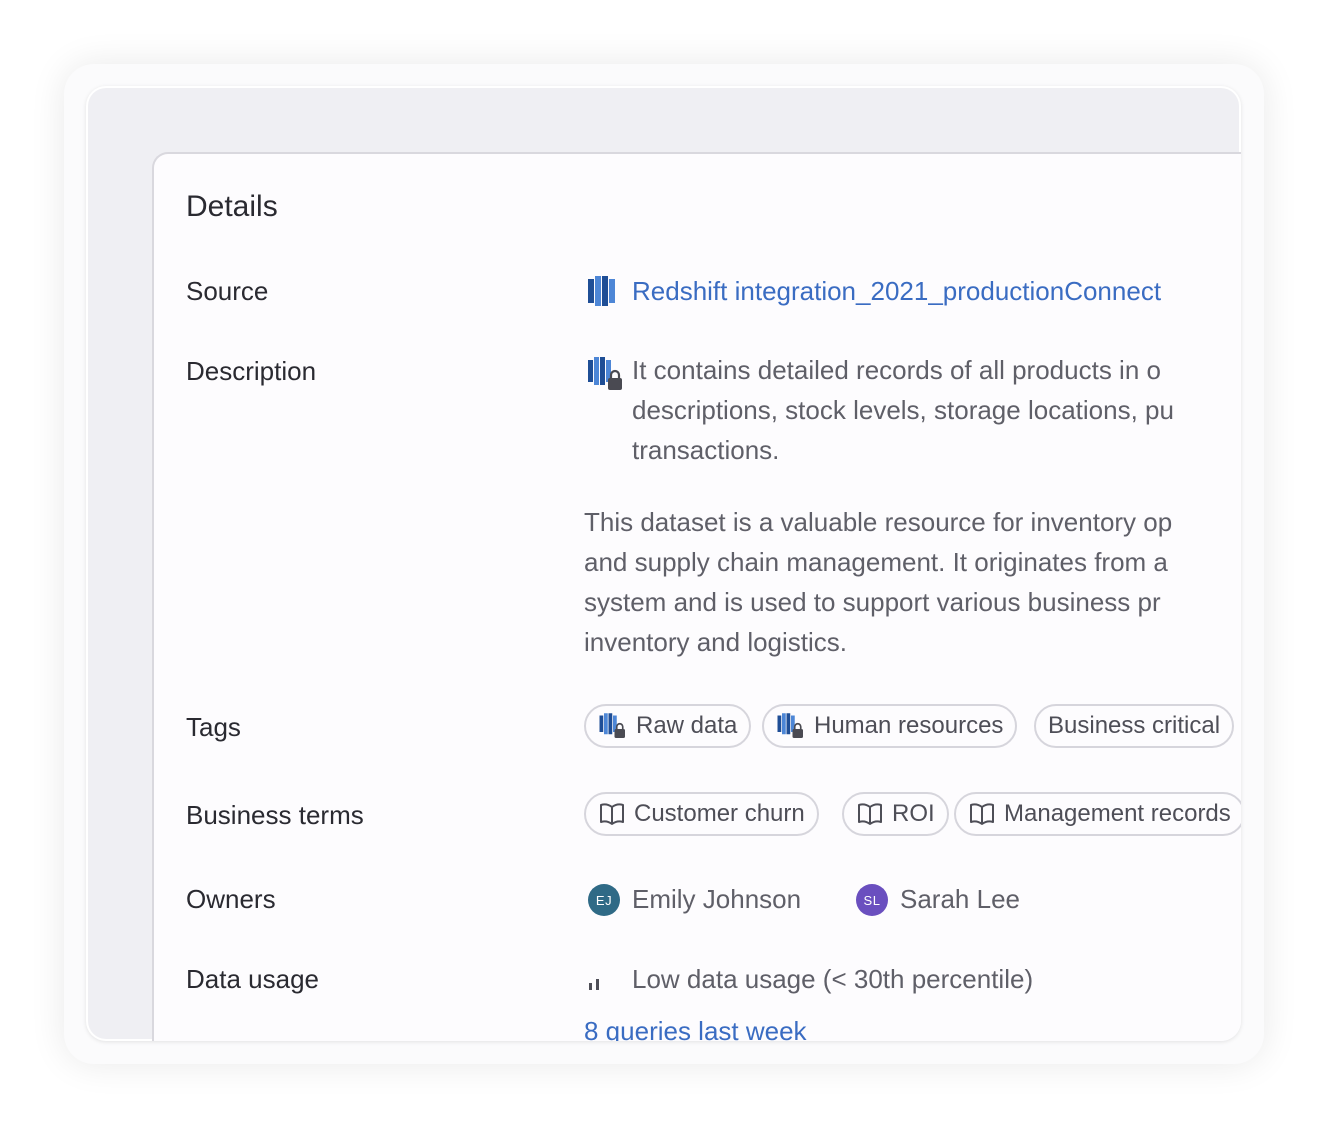 This screenshot has width=1328, height=1128. Describe the element at coordinates (913, 813) in the screenshot. I see `term-label: ROI` at that location.